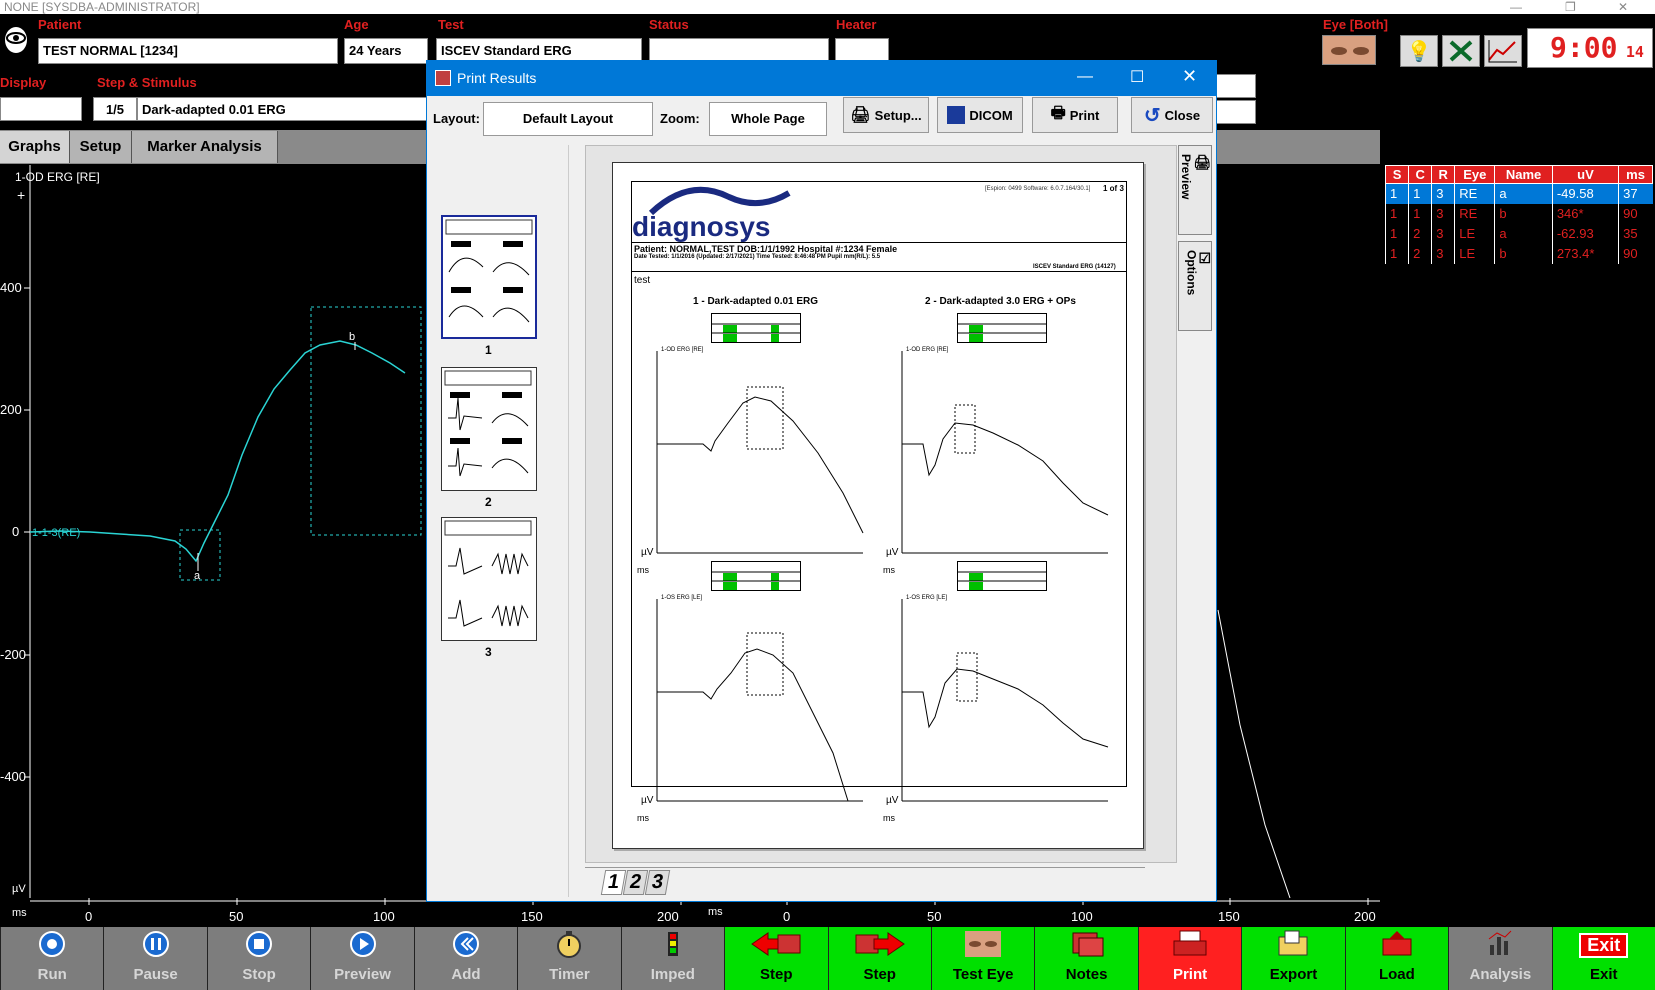 This screenshot has width=1655, height=990. What do you see at coordinates (1086, 958) in the screenshot?
I see `notes-button: Notes` at bounding box center [1086, 958].